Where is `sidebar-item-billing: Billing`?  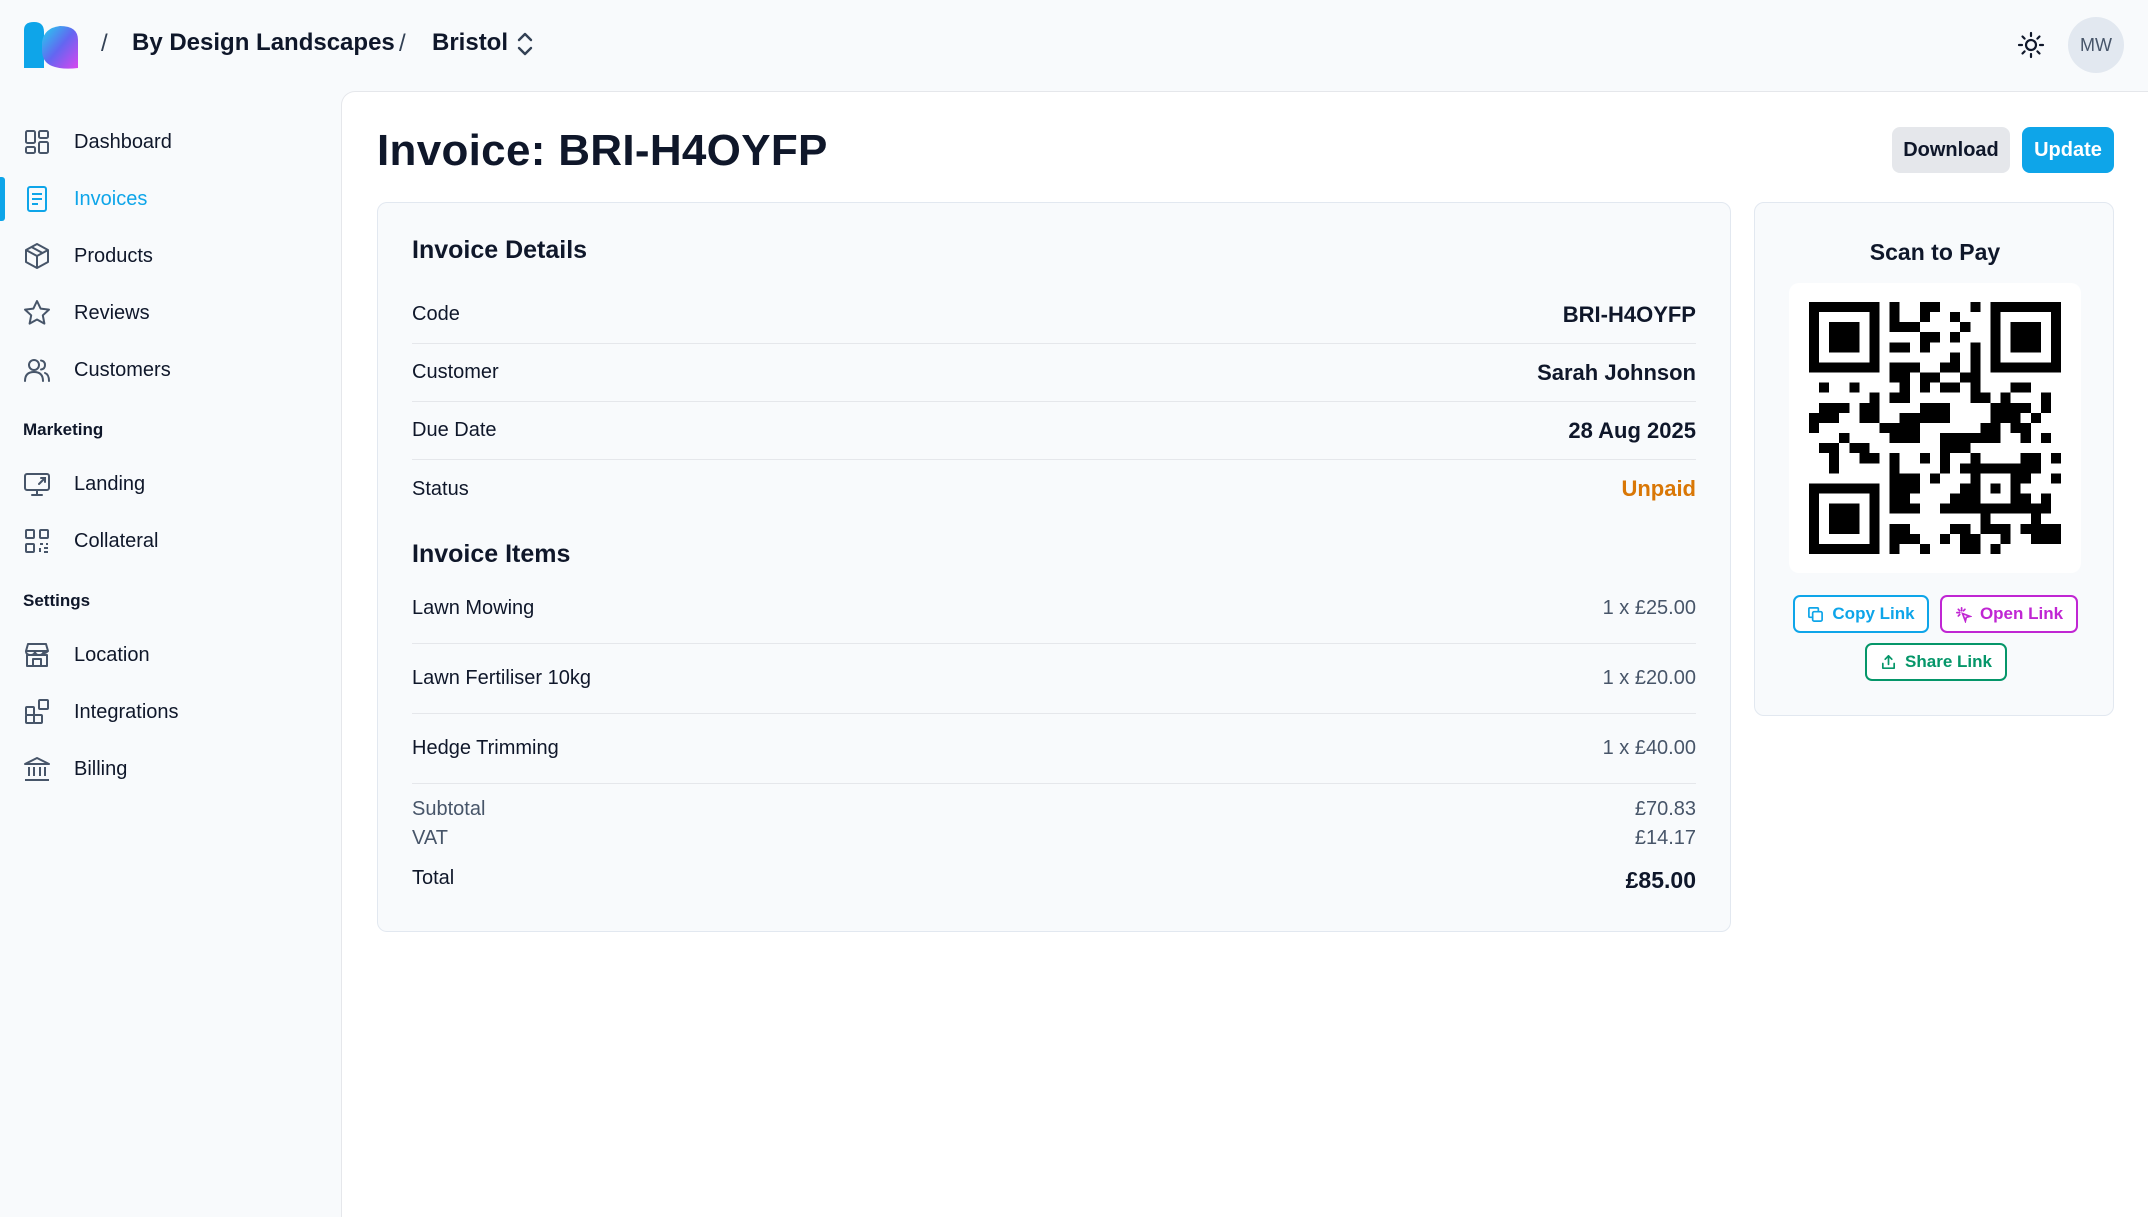 sidebar-item-billing: Billing is located at coordinates (170, 769).